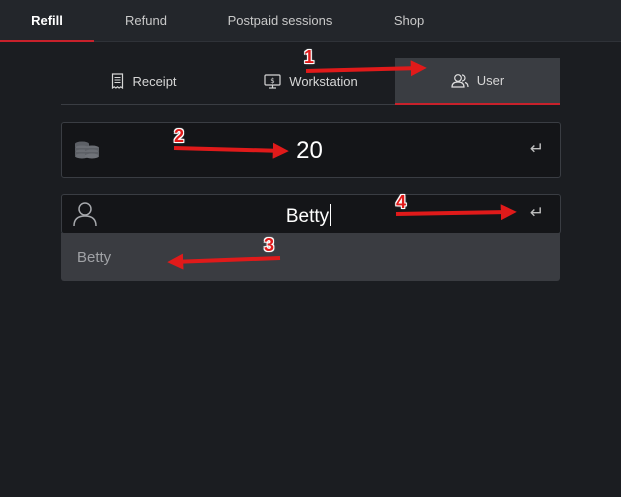  What do you see at coordinates (179, 136) in the screenshot?
I see `annotation-number-2: 2` at bounding box center [179, 136].